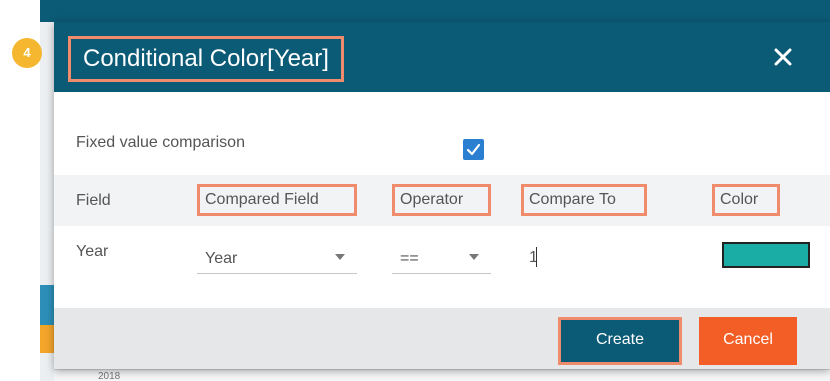 This screenshot has height=381, width=830. Describe the element at coordinates (766, 255) in the screenshot. I see `color-picker-swatch` at that location.